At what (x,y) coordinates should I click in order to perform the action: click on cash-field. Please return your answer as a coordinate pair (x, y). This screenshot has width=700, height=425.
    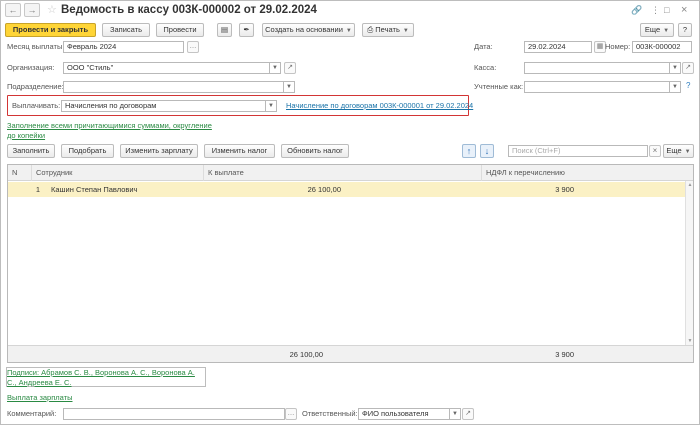
    Looking at the image, I should click on (597, 68).